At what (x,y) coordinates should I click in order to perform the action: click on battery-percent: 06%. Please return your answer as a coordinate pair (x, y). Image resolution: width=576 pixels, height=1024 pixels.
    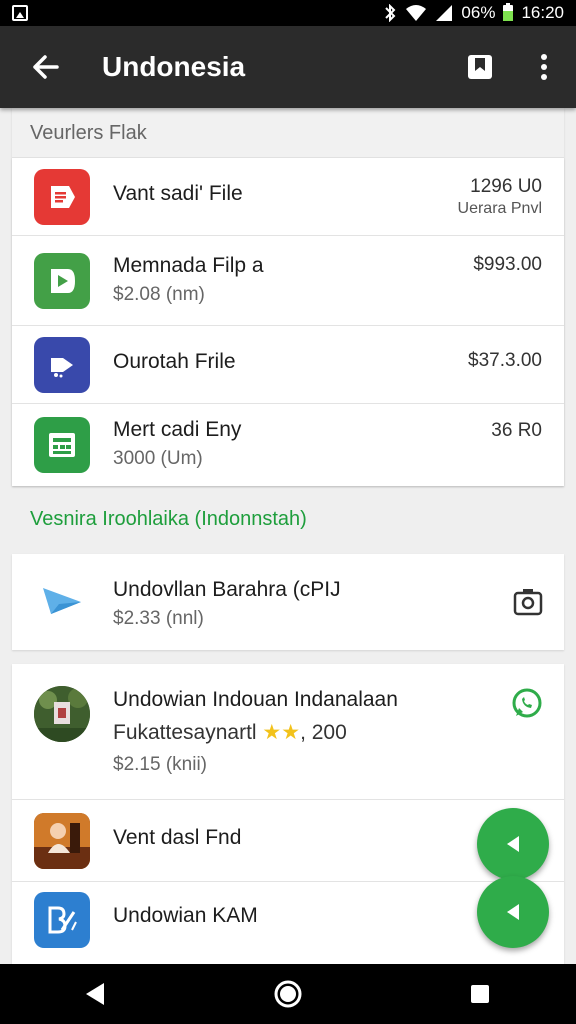
    Looking at the image, I should click on (478, 12).